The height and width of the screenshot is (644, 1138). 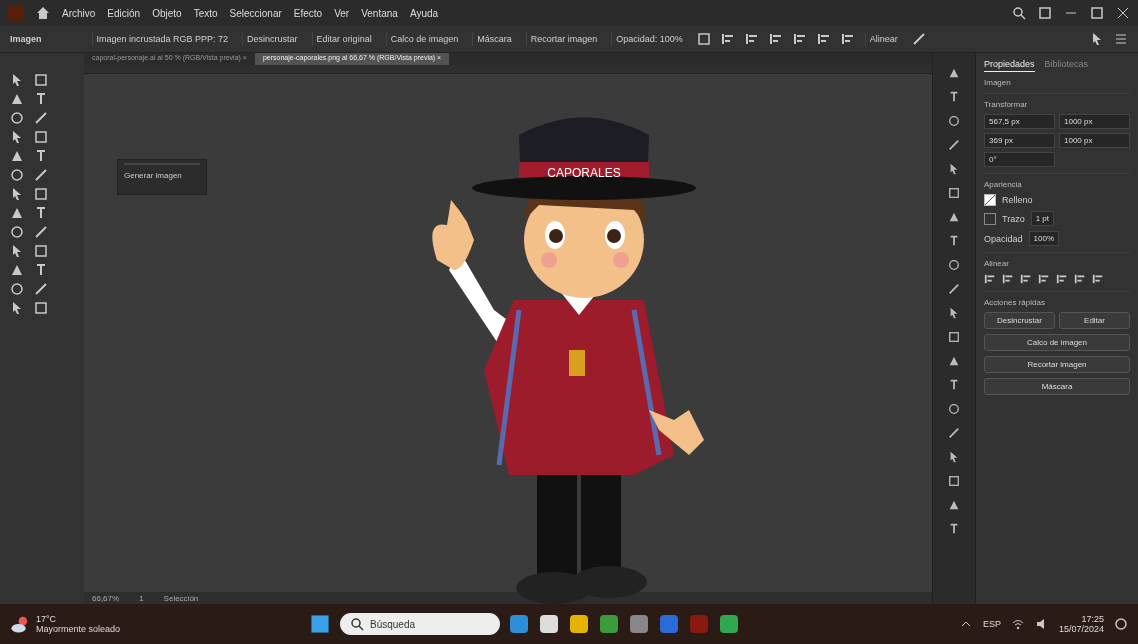 What do you see at coordinates (1094, 140) in the screenshot?
I see `height-field: 1000 px` at bounding box center [1094, 140].